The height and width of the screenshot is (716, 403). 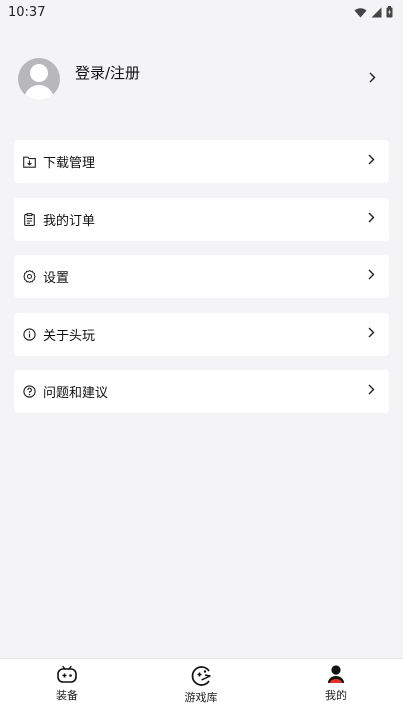 I want to click on menu-item-label: 关于头玩, so click(x=69, y=336).